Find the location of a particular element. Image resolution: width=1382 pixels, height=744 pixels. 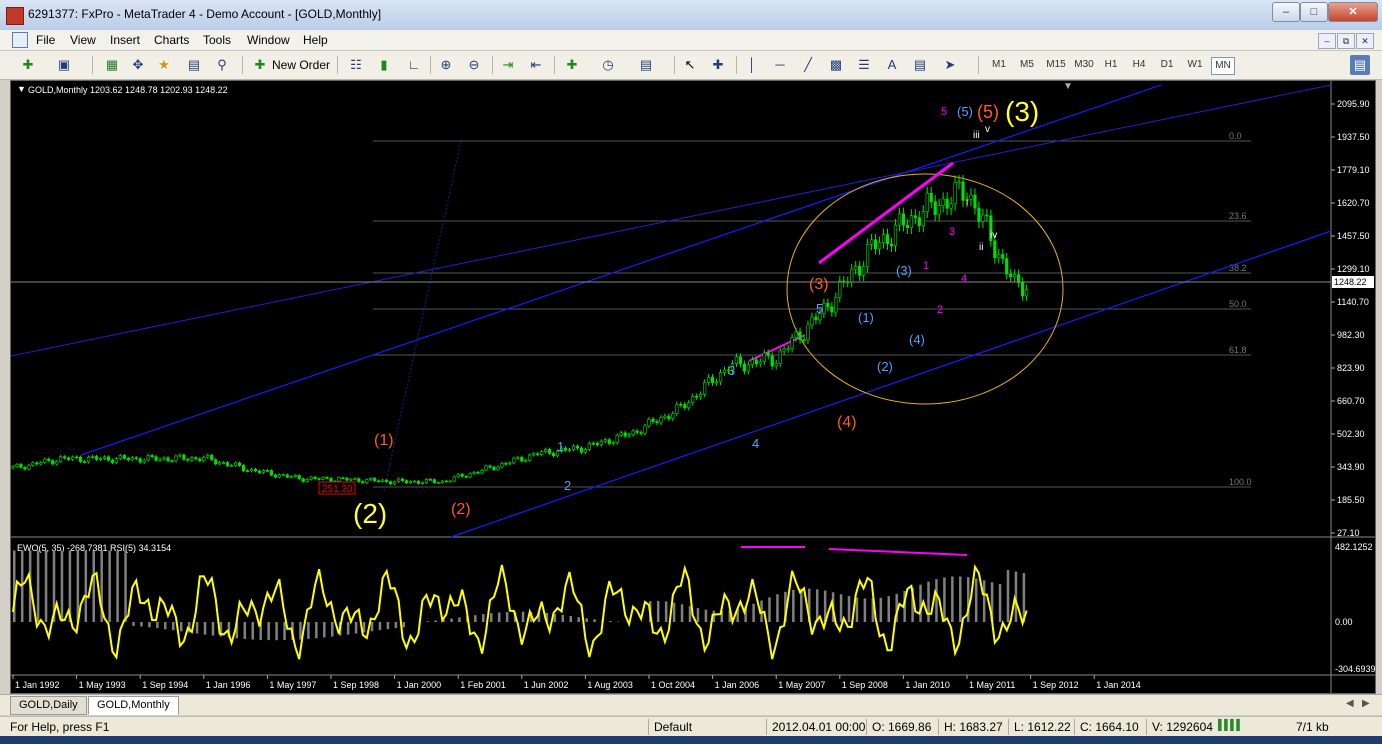

tab-gold-daily: GOLD,Daily is located at coordinates (48, 705).